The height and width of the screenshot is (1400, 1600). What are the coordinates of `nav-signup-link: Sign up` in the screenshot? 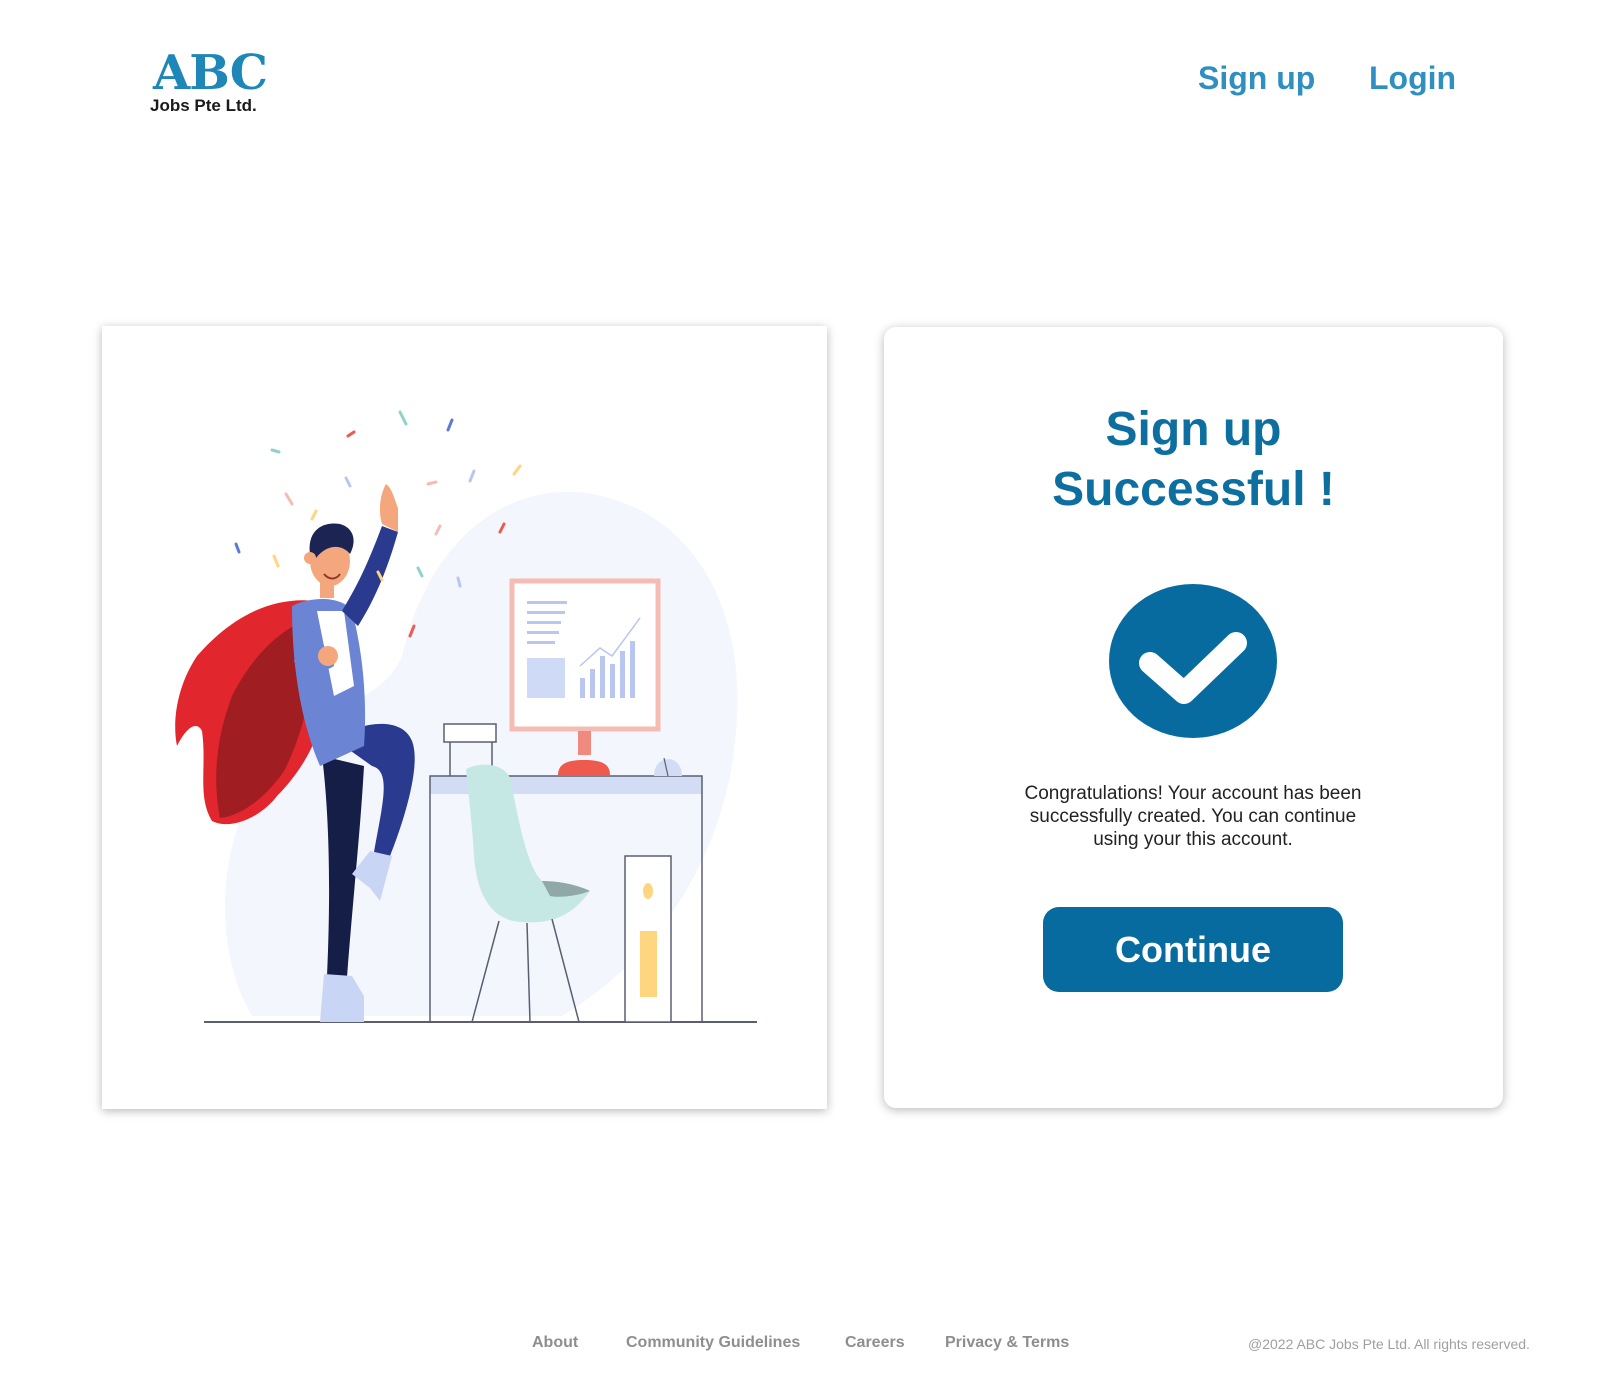 It's located at (1256, 78).